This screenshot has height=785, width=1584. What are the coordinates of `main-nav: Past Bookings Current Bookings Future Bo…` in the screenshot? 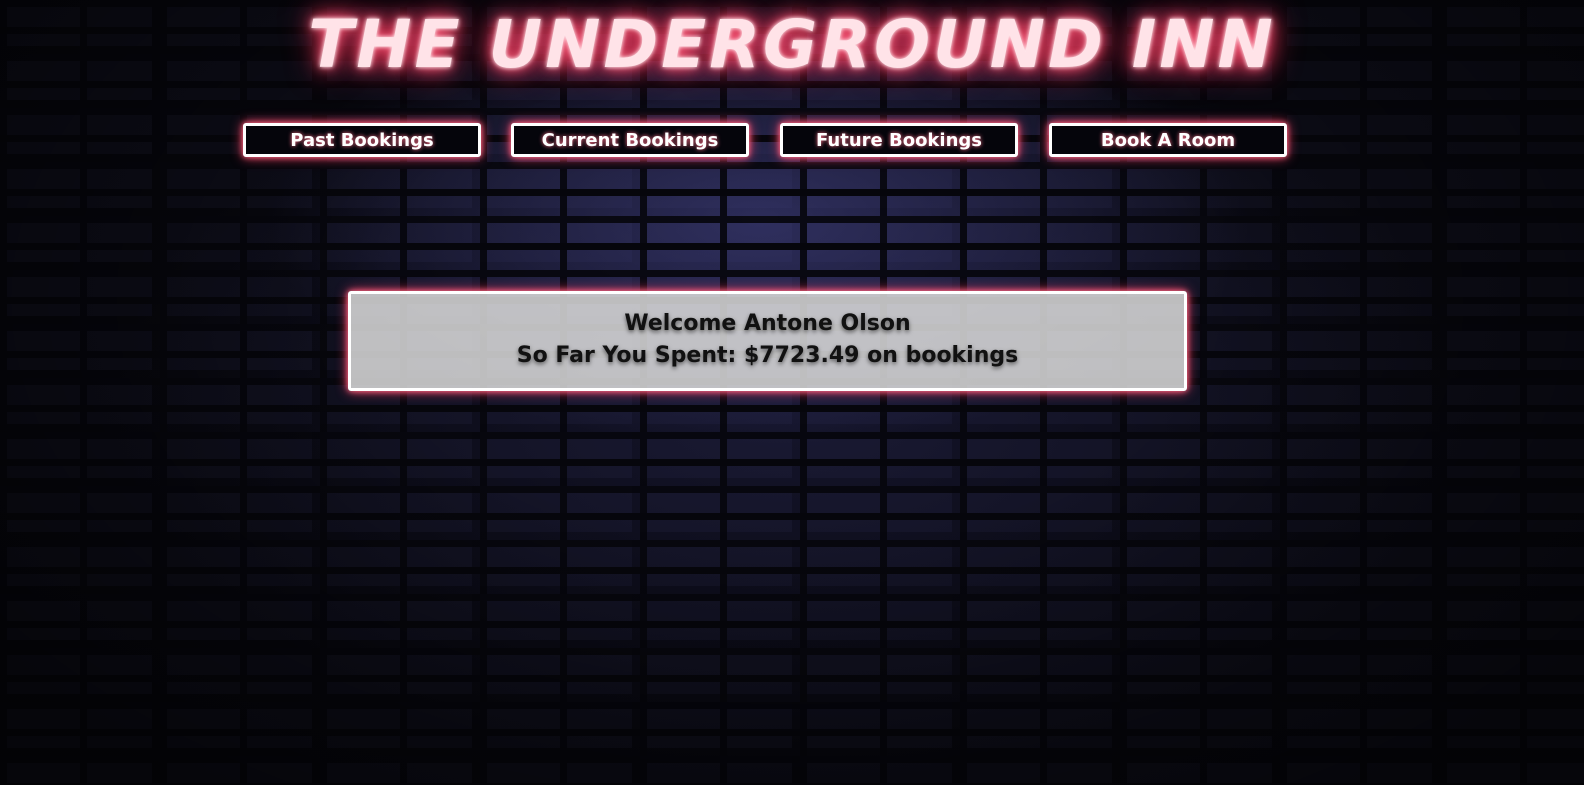 It's located at (792, 143).